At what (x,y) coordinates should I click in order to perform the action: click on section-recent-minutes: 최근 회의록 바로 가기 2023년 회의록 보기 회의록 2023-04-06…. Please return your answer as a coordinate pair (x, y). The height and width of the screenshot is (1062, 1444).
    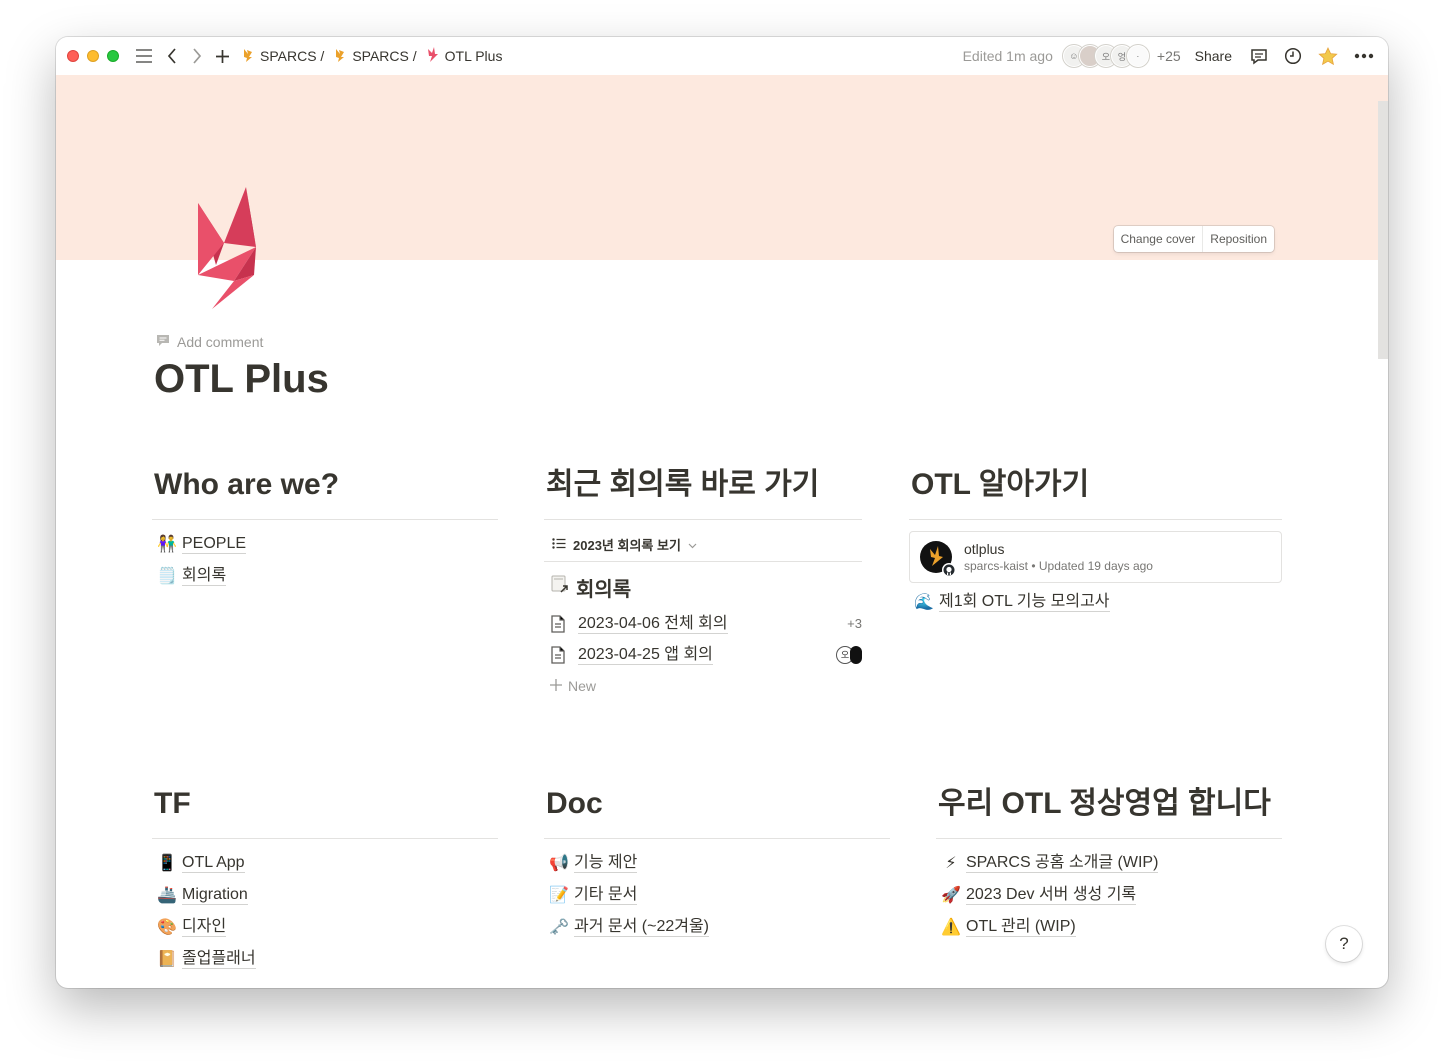
    Looking at the image, I should click on (703, 583).